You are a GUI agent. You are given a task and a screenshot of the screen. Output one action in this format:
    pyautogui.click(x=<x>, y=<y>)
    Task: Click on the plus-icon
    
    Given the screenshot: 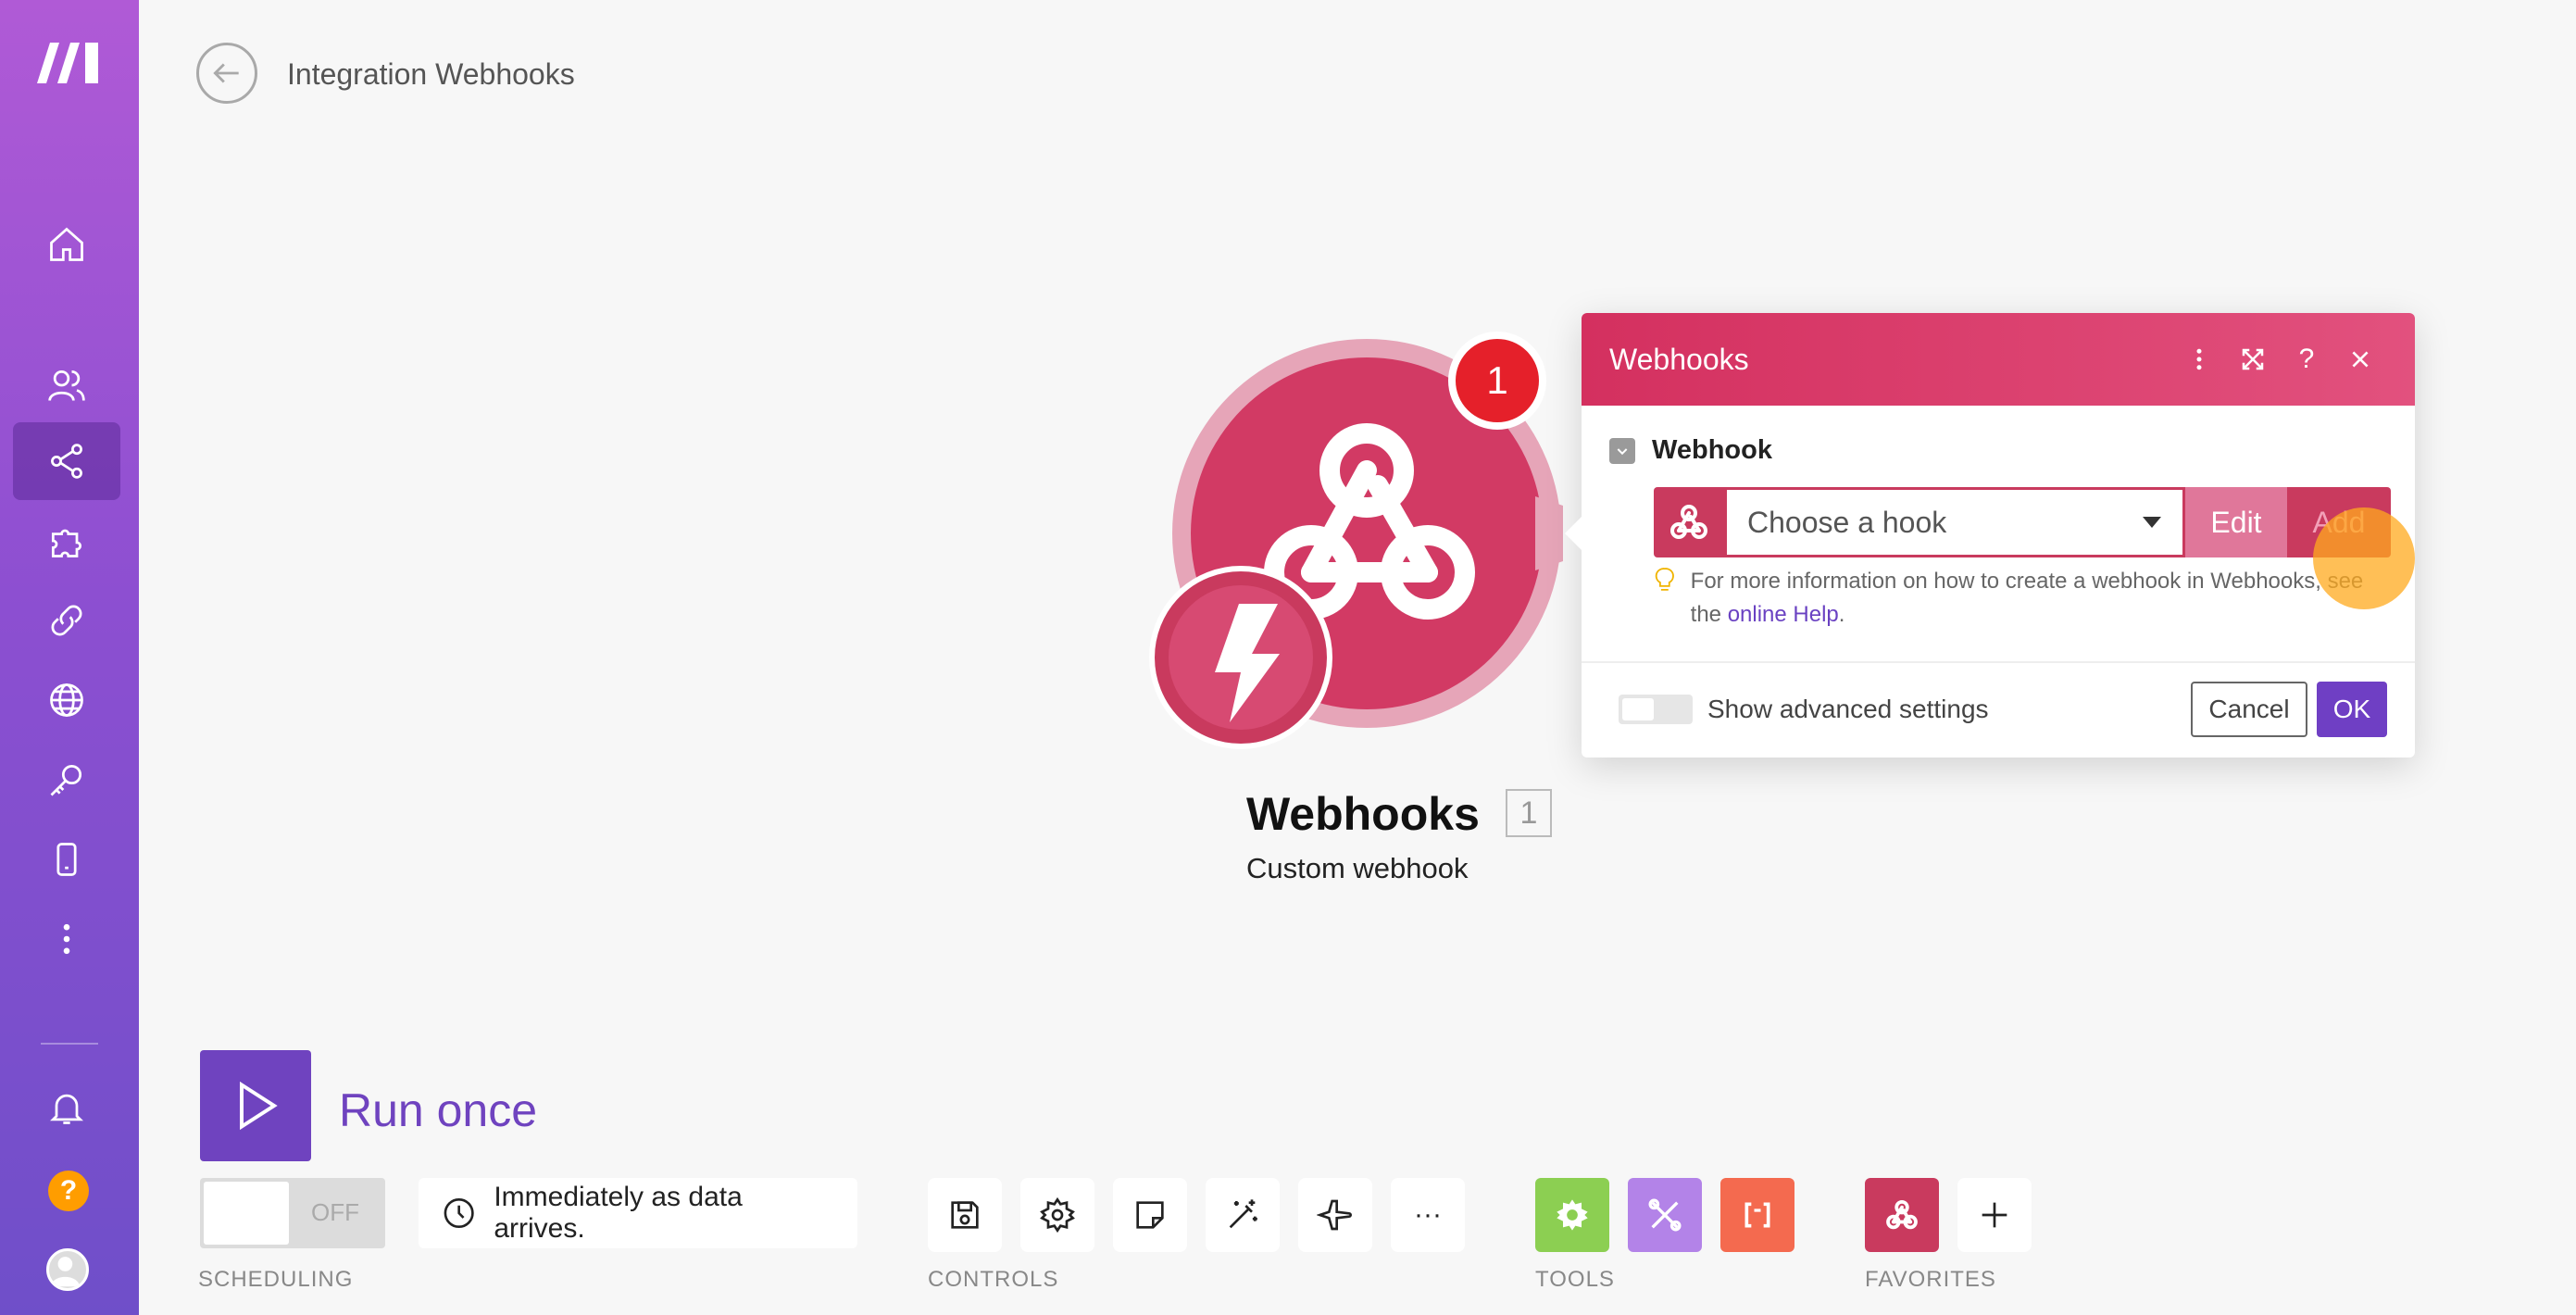 What is the action you would take?
    pyautogui.click(x=1995, y=1215)
    